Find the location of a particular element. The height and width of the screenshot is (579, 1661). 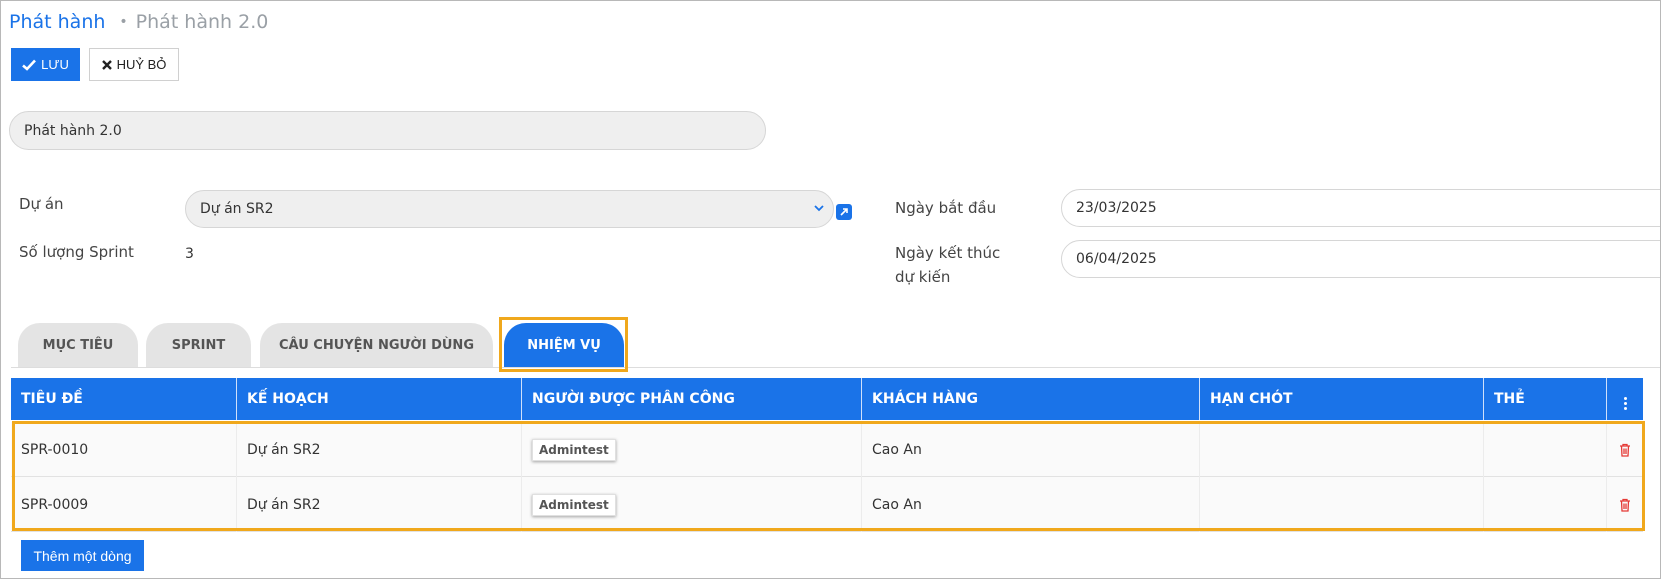

project-label: Dự án is located at coordinates (41, 204).